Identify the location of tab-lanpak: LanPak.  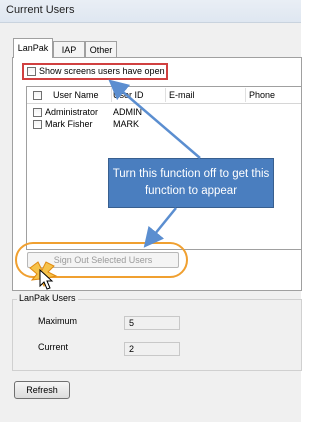
(33, 48).